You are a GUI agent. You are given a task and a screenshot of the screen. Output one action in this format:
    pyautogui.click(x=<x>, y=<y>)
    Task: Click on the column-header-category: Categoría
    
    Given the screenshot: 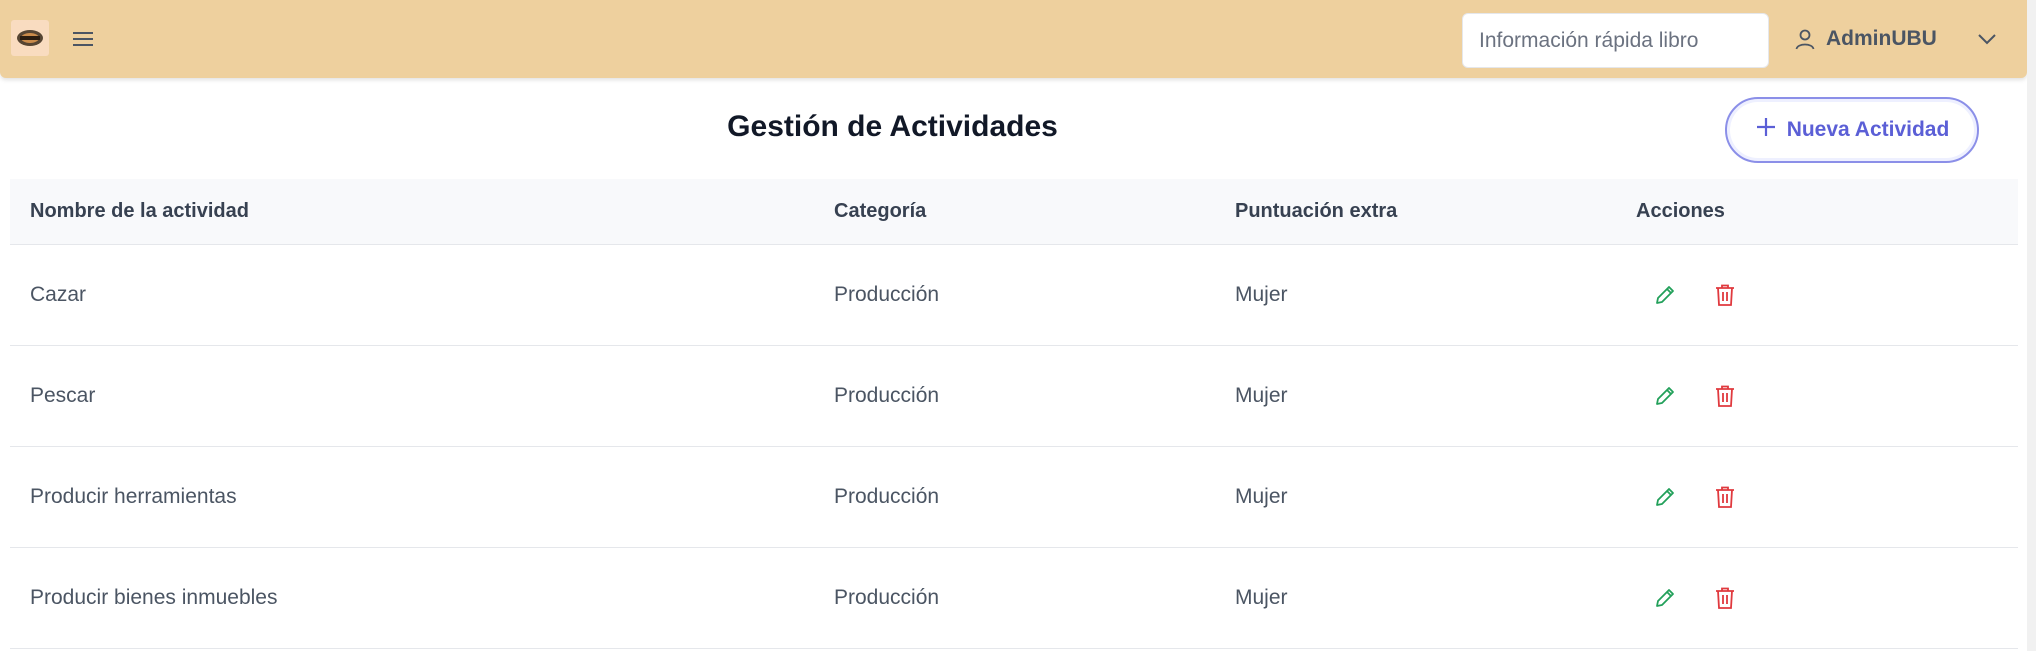 What is the action you would take?
    pyautogui.click(x=880, y=211)
    